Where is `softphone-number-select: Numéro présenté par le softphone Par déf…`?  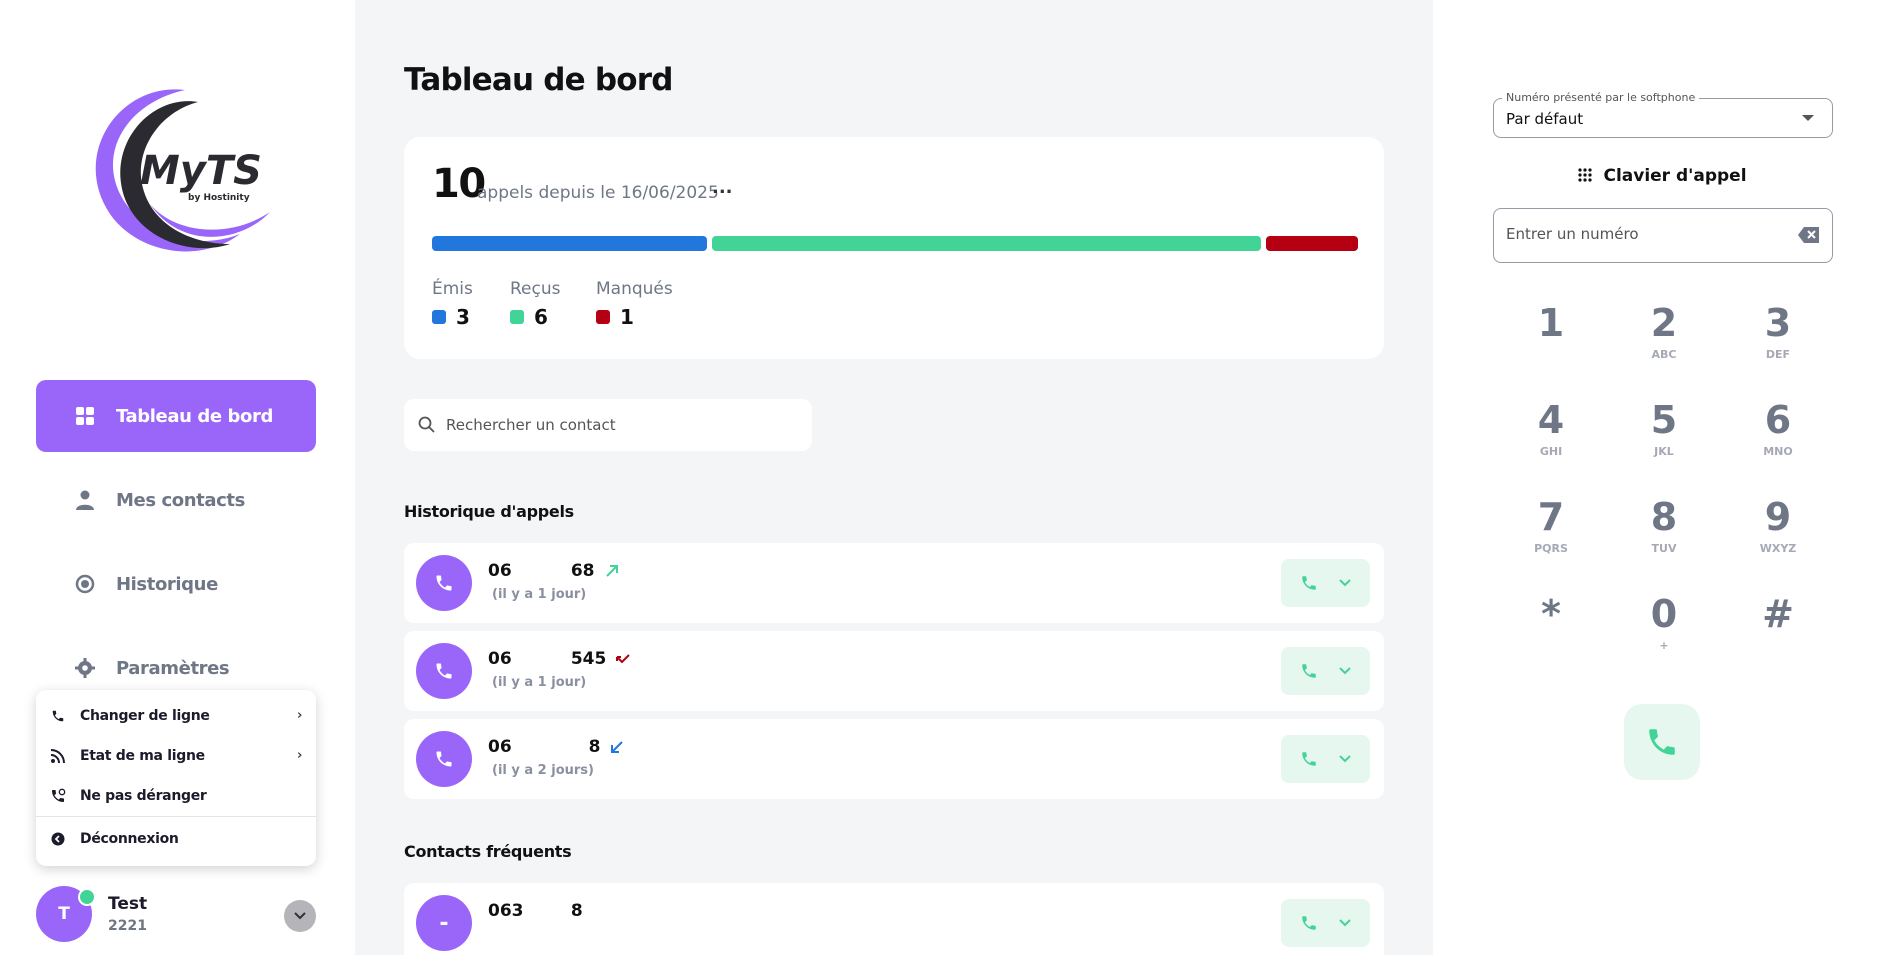
softphone-number-select: Numéro présenté par le softphone Par déf… is located at coordinates (1663, 114).